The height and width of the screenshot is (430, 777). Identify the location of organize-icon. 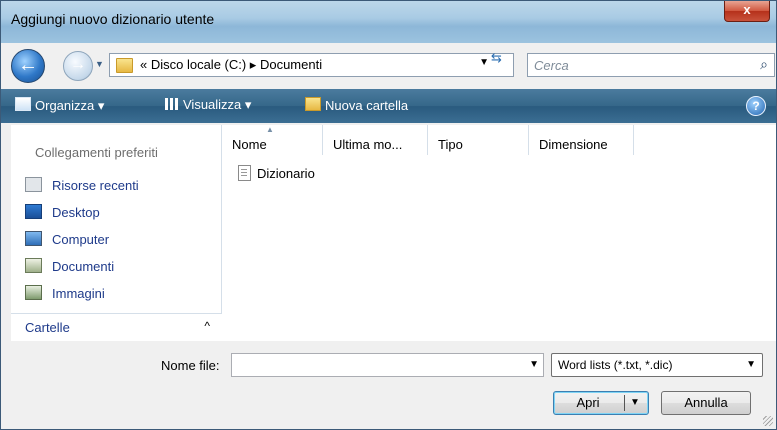
(23, 104).